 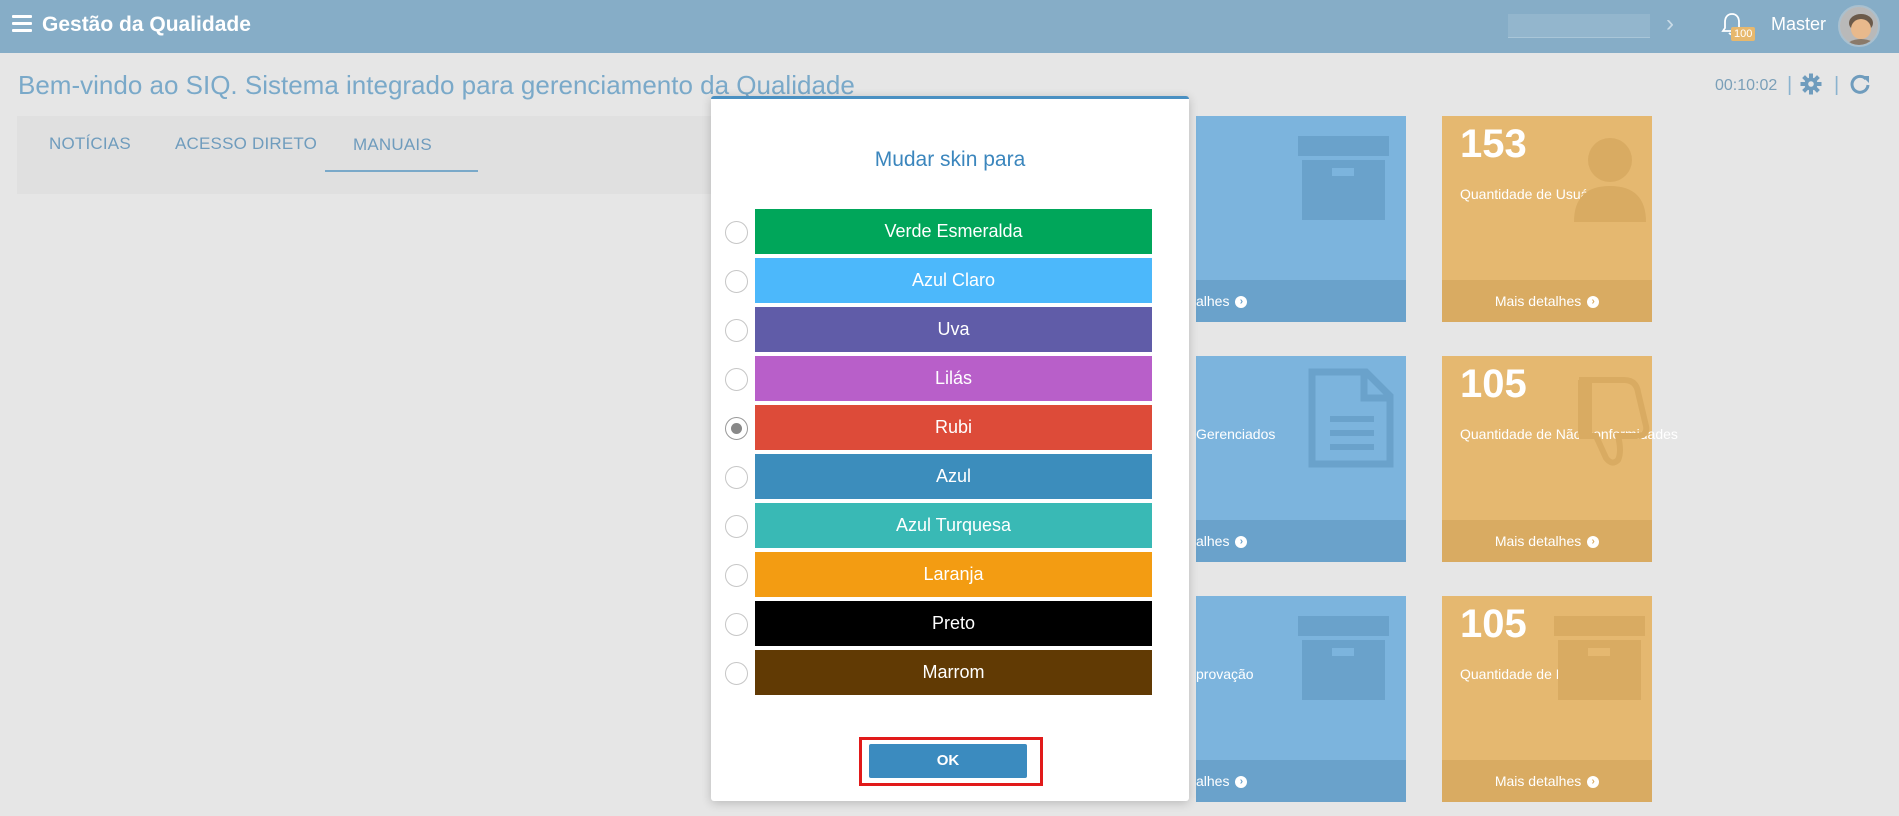 What do you see at coordinates (1225, 674) in the screenshot?
I see `tile-label: provação` at bounding box center [1225, 674].